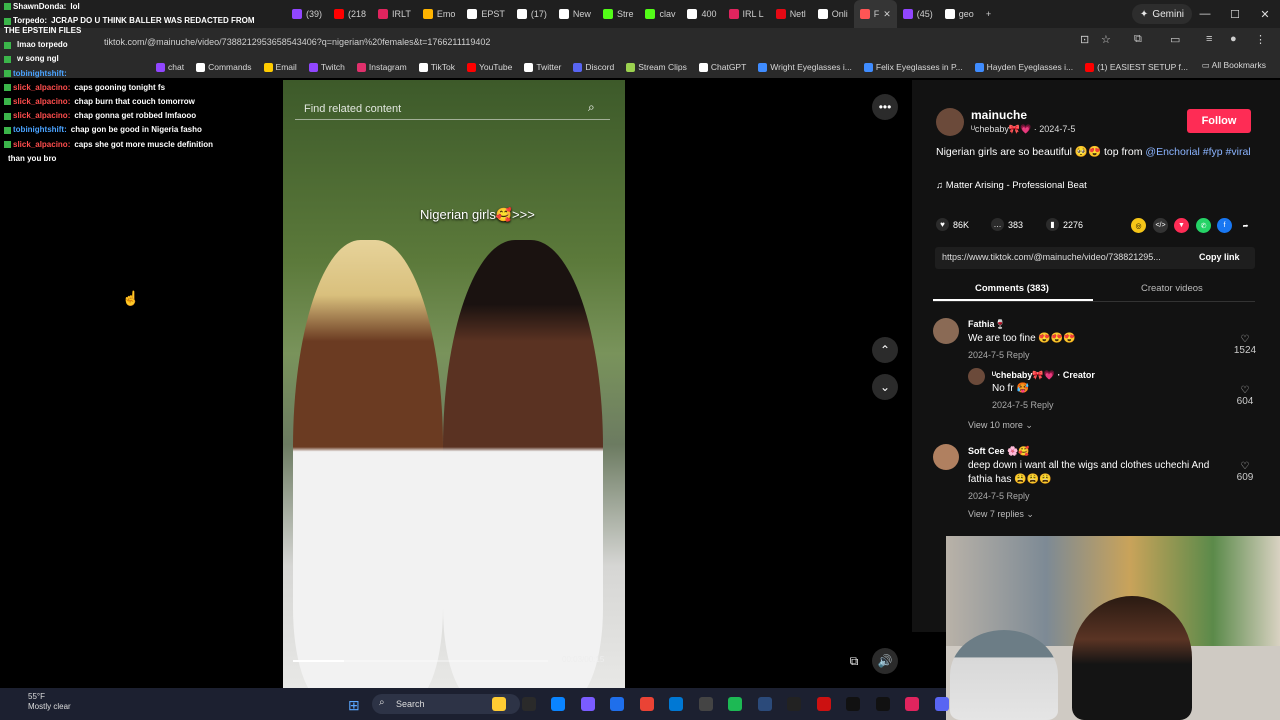 The height and width of the screenshot is (720, 1280). Describe the element at coordinates (833, 14) in the screenshot. I see `browser-tab: Onli` at that location.